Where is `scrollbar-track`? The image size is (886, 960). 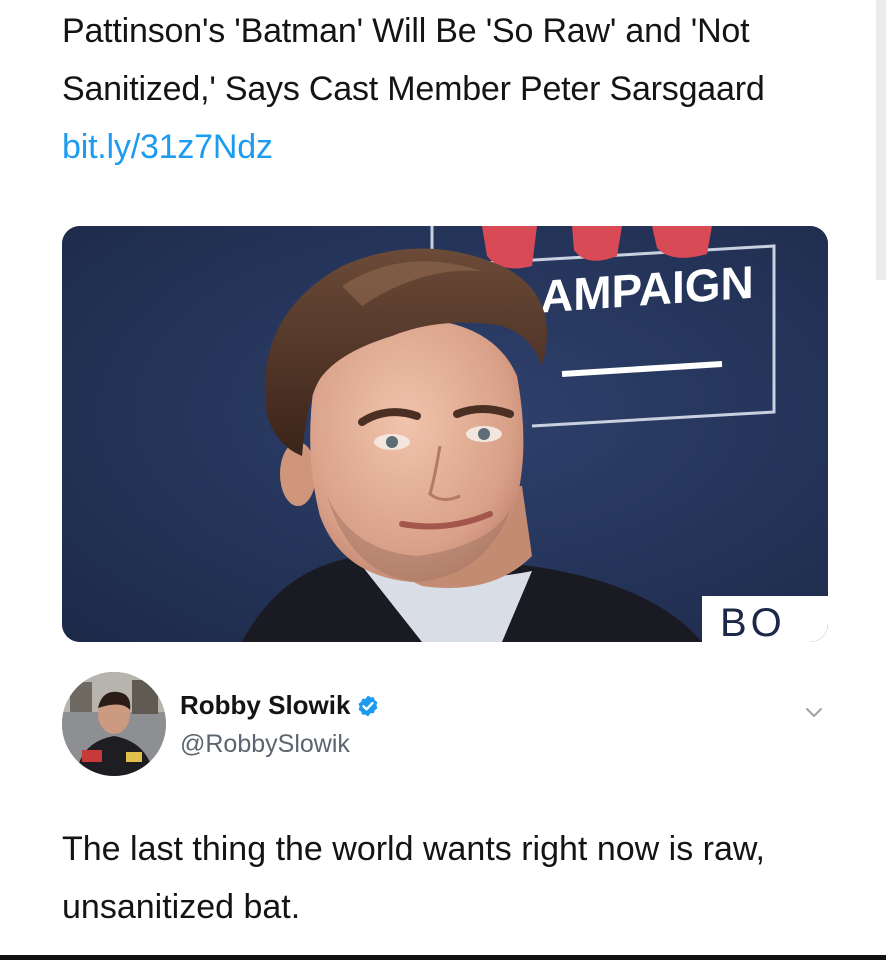
scrollbar-track is located at coordinates (881, 140).